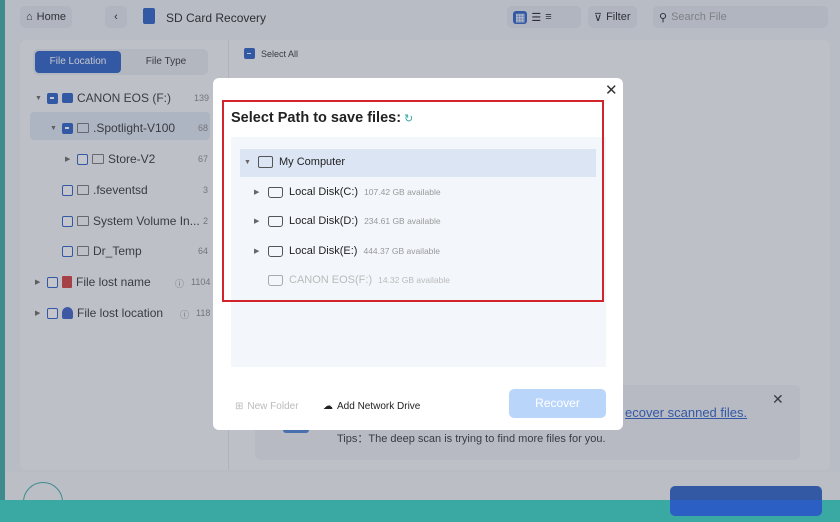 The height and width of the screenshot is (522, 840). What do you see at coordinates (328, 406) in the screenshot?
I see `cloud-icon: ☁` at bounding box center [328, 406].